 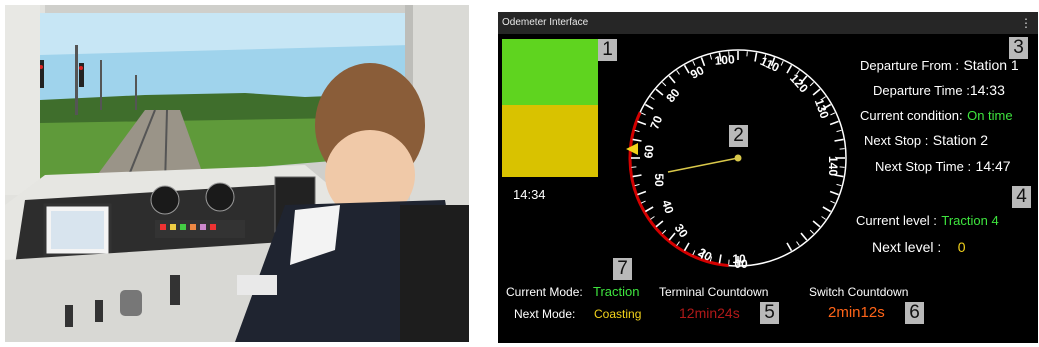 I want to click on next-level-row: Next level : 0, so click(x=919, y=248).